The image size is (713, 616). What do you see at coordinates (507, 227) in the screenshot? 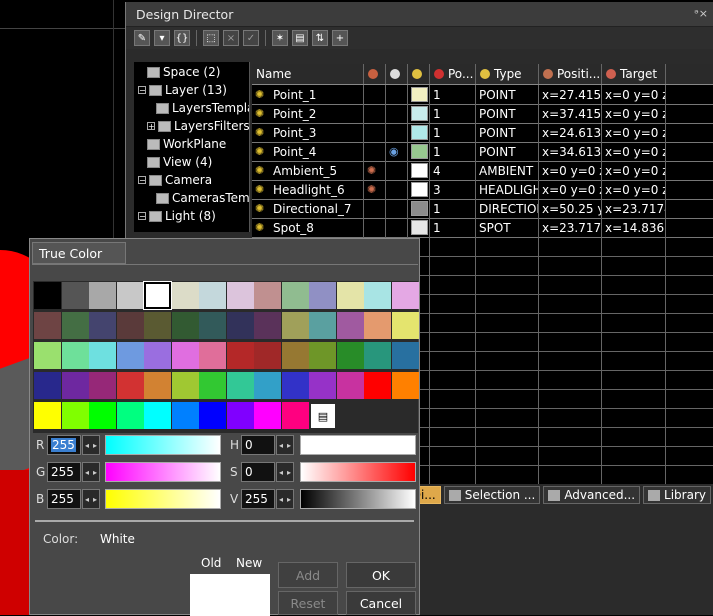
I see `cell-type: SPOT` at bounding box center [507, 227].